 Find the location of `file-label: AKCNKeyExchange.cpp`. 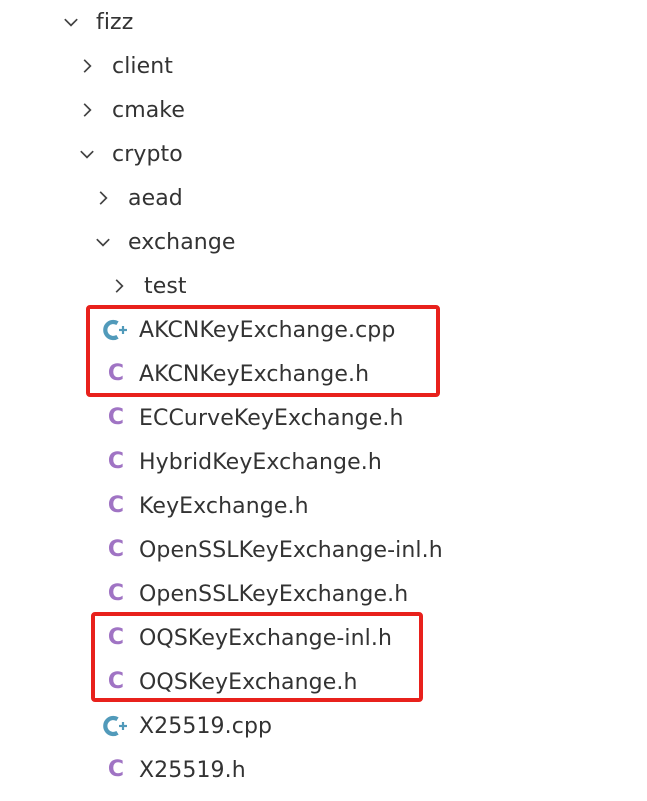

file-label: AKCNKeyExchange.cpp is located at coordinates (267, 330).